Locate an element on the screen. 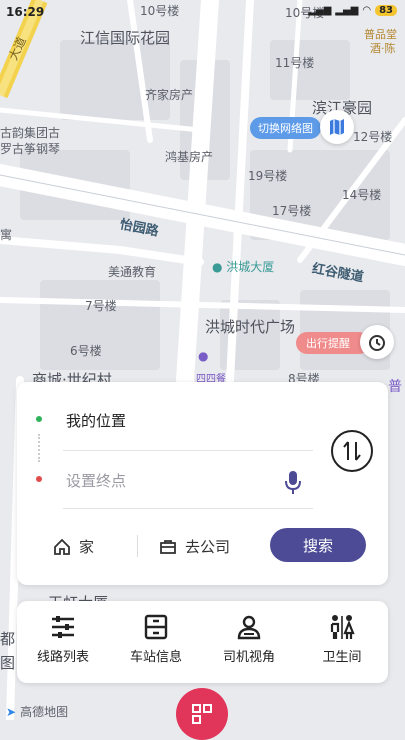 The height and width of the screenshot is (740, 405). map-mode-button is located at coordinates (337, 127).